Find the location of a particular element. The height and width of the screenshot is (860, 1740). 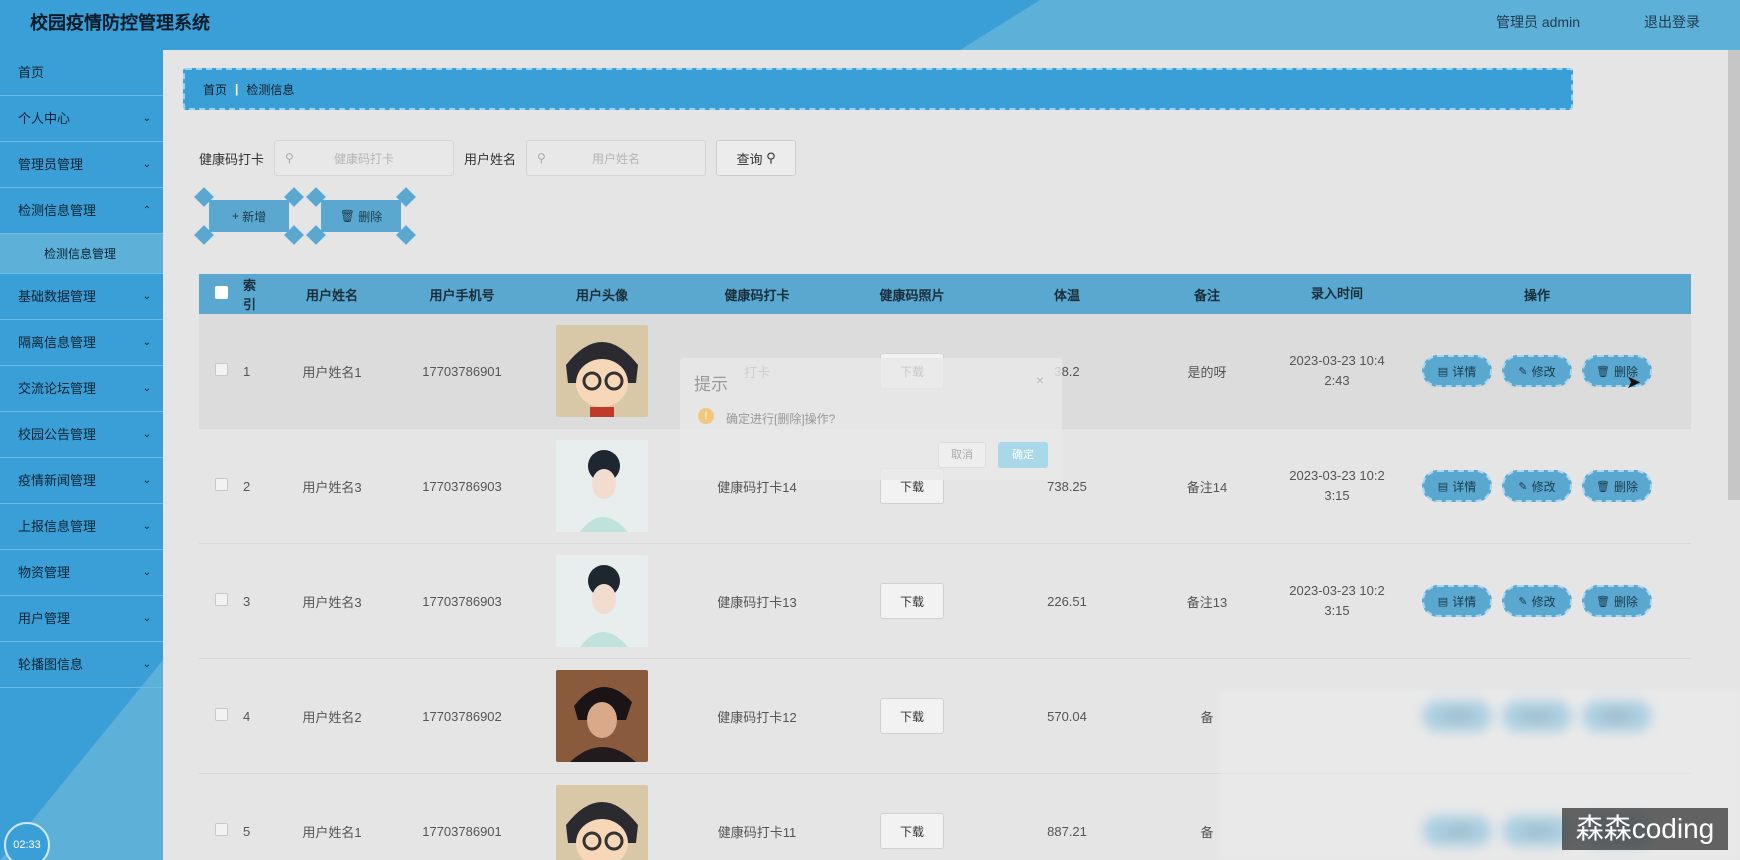

delete-button-label: 删除 is located at coordinates (370, 216).